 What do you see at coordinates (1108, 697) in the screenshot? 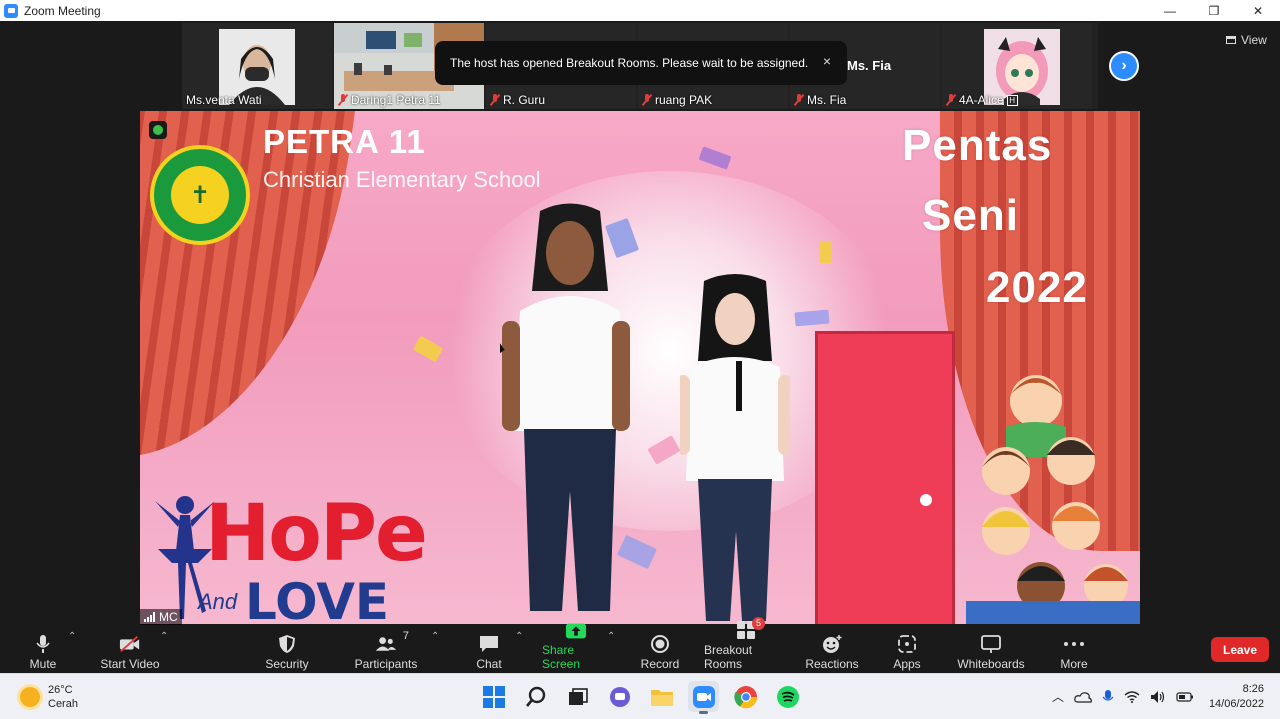
I see `microphone-tray-icon` at bounding box center [1108, 697].